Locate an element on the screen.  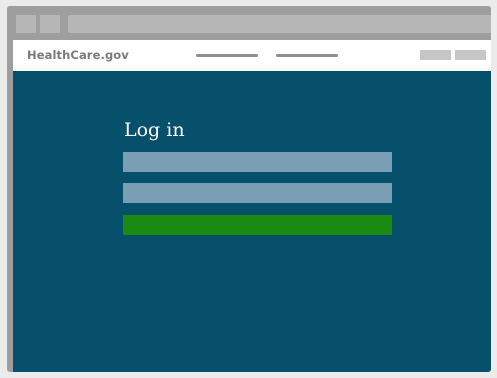
site-logo: HealthCare.gov is located at coordinates (78, 55).